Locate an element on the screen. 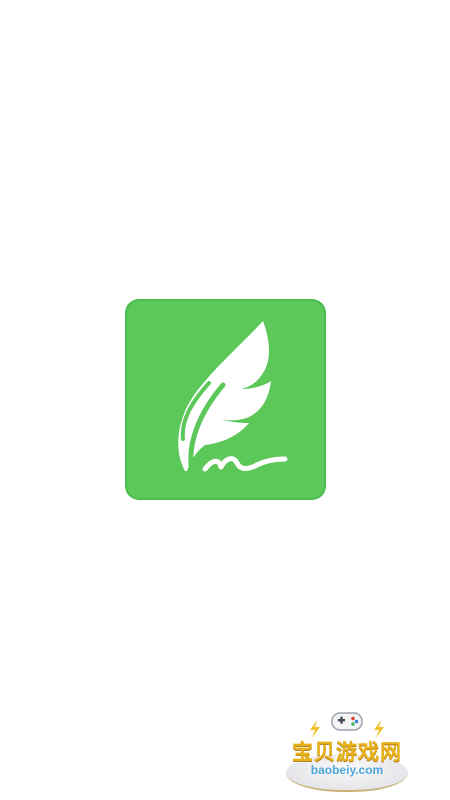 This screenshot has width=450, height=800. watermark-url: baobeiy.com is located at coordinates (347, 770).